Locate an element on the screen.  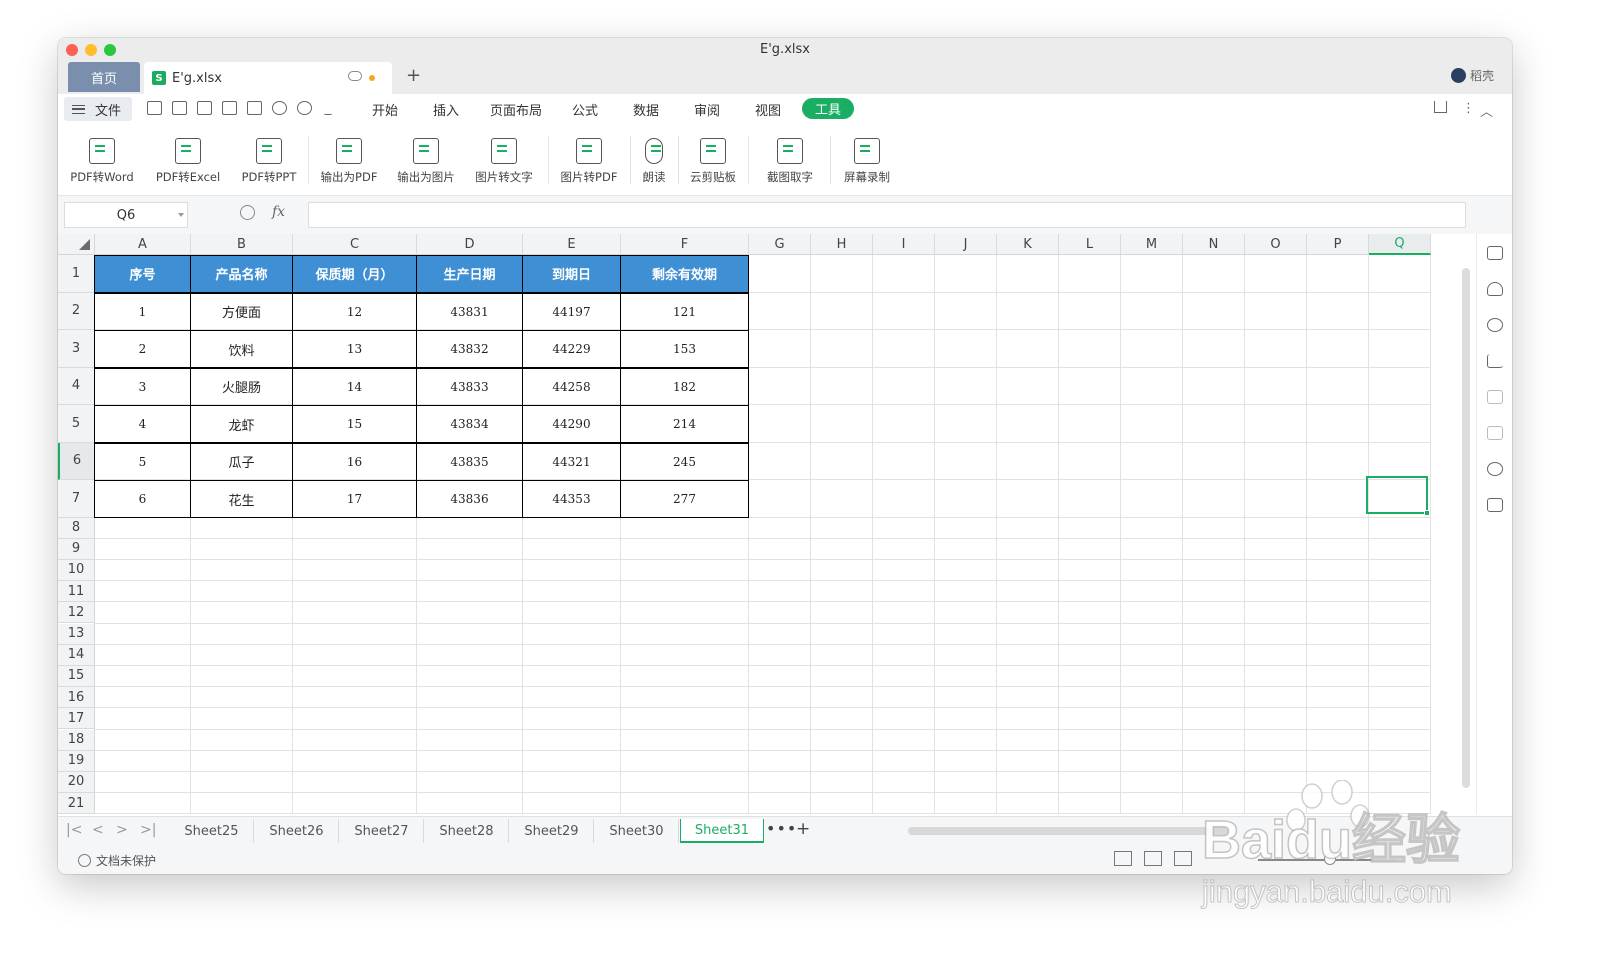
table-header-cell: 生产日期 is located at coordinates (469, 274).